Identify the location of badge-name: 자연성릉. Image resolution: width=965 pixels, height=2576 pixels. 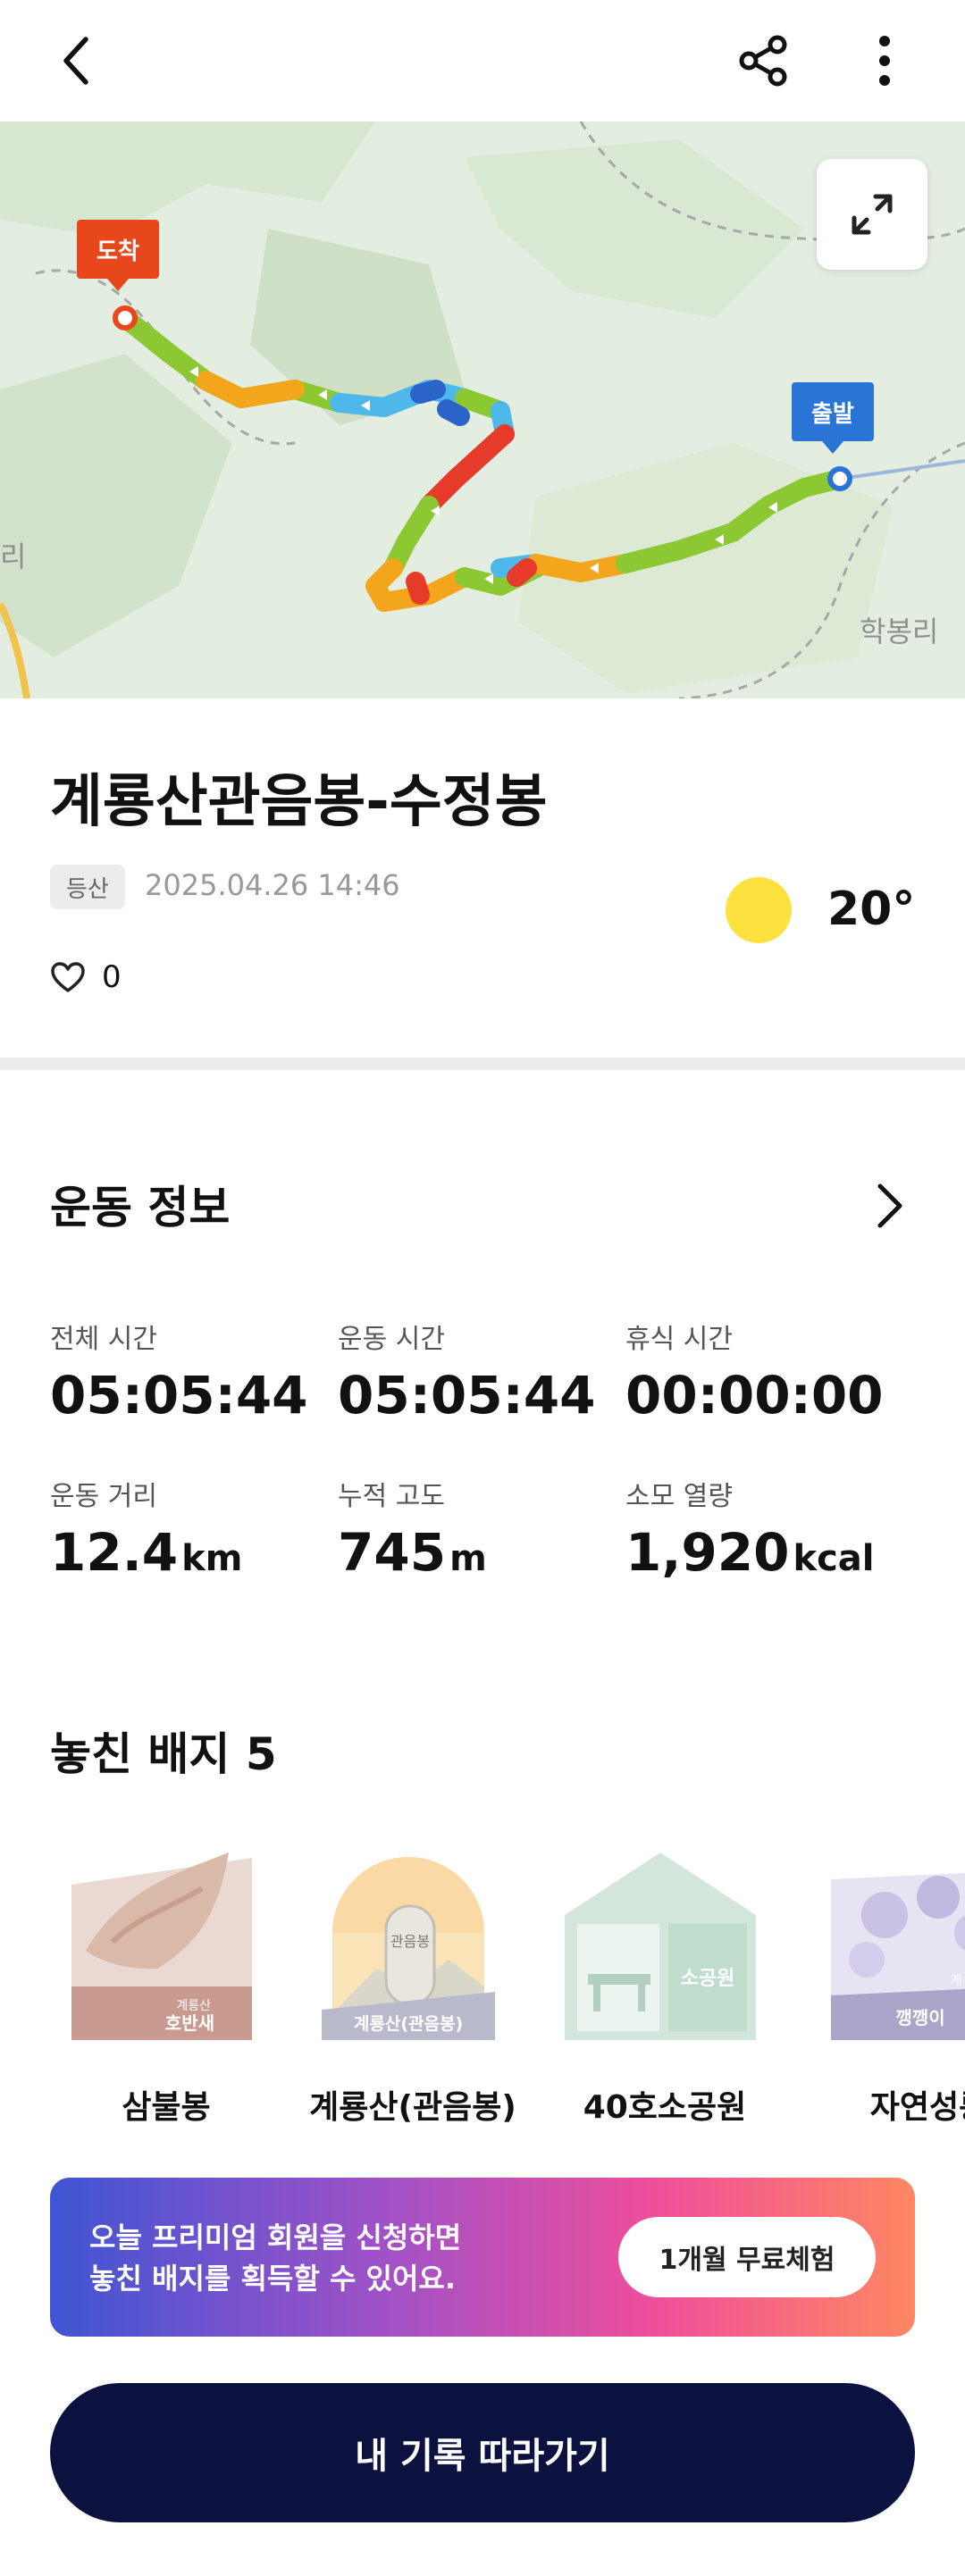
(917, 2107).